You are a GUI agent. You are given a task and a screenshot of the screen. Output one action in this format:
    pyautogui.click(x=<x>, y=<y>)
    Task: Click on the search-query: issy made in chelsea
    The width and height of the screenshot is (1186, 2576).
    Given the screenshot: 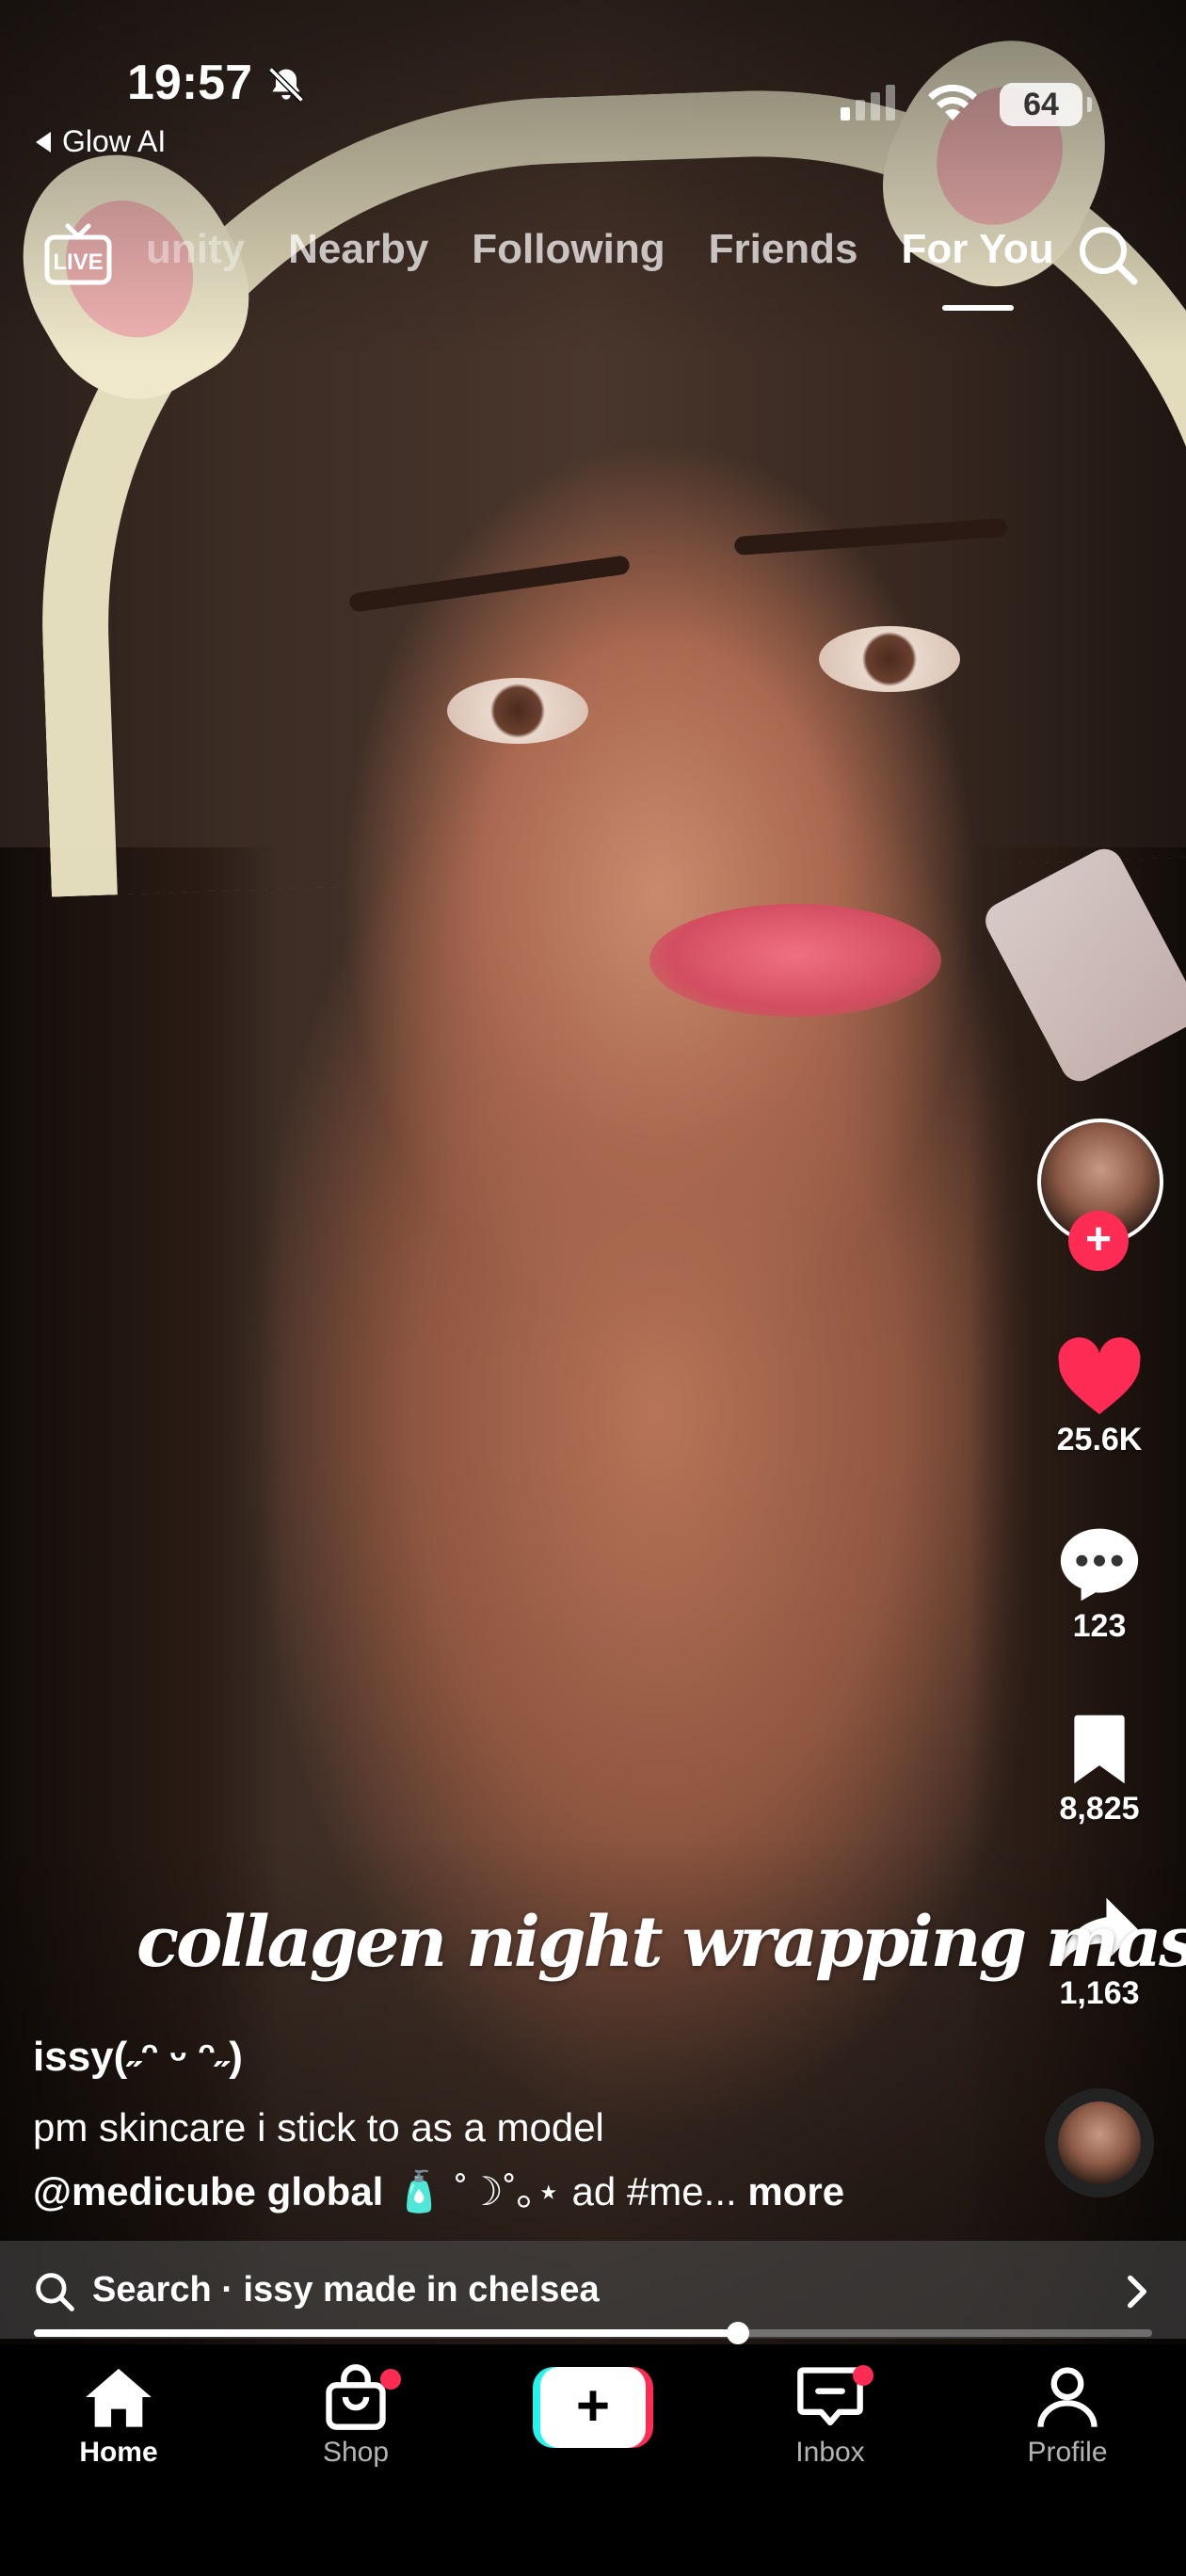 What is the action you would take?
    pyautogui.click(x=421, y=2290)
    